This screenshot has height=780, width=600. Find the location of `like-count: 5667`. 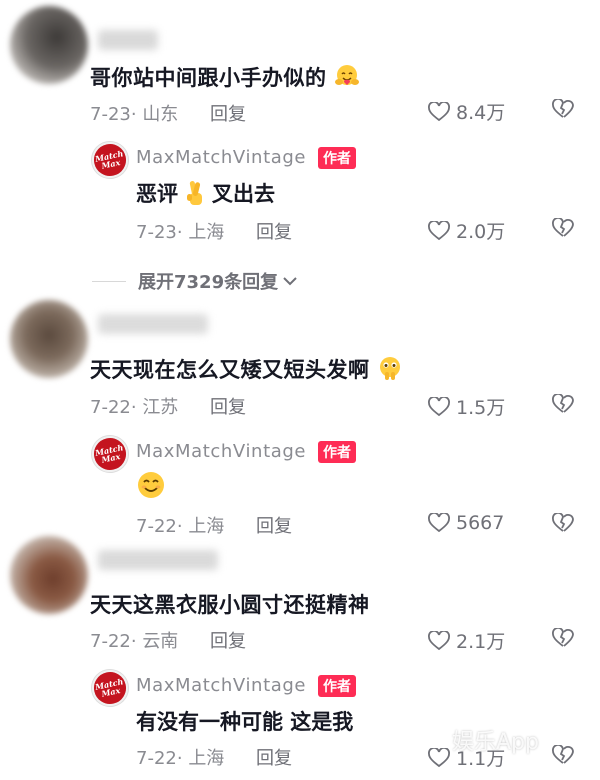

like-count: 5667 is located at coordinates (480, 523).